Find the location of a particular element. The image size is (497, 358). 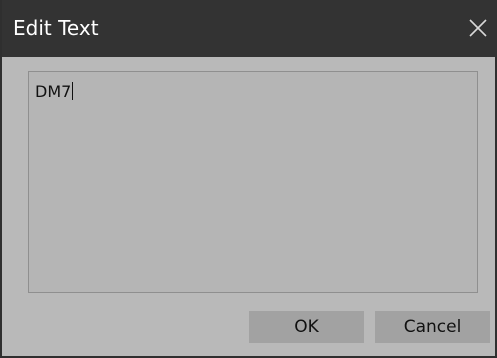

close-button is located at coordinates (478, 28).